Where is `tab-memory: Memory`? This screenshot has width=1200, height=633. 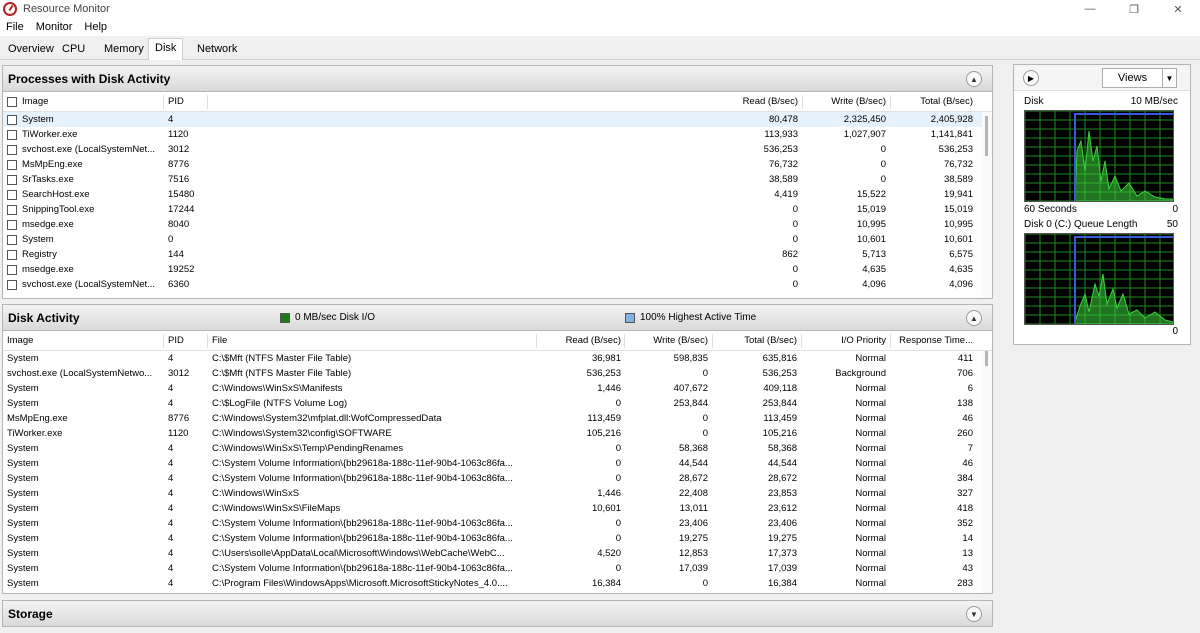
tab-memory: Memory is located at coordinates (124, 50).